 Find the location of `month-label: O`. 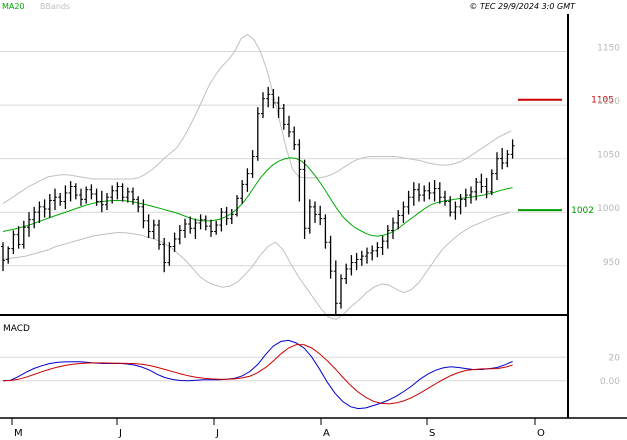

month-label: O is located at coordinates (541, 433).